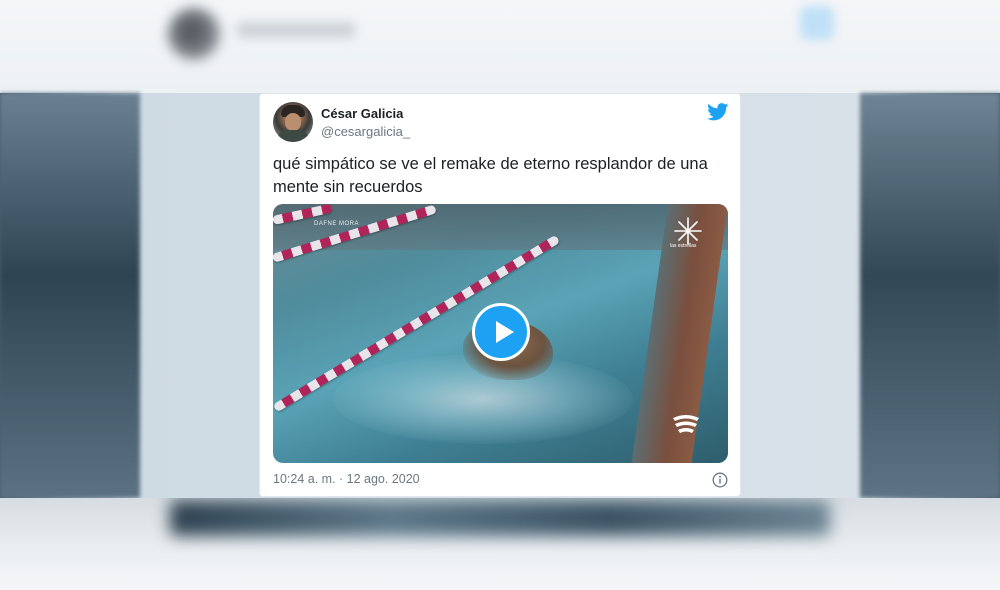  What do you see at coordinates (500, 227) in the screenshot?
I see `video-frame-pool-wall` at bounding box center [500, 227].